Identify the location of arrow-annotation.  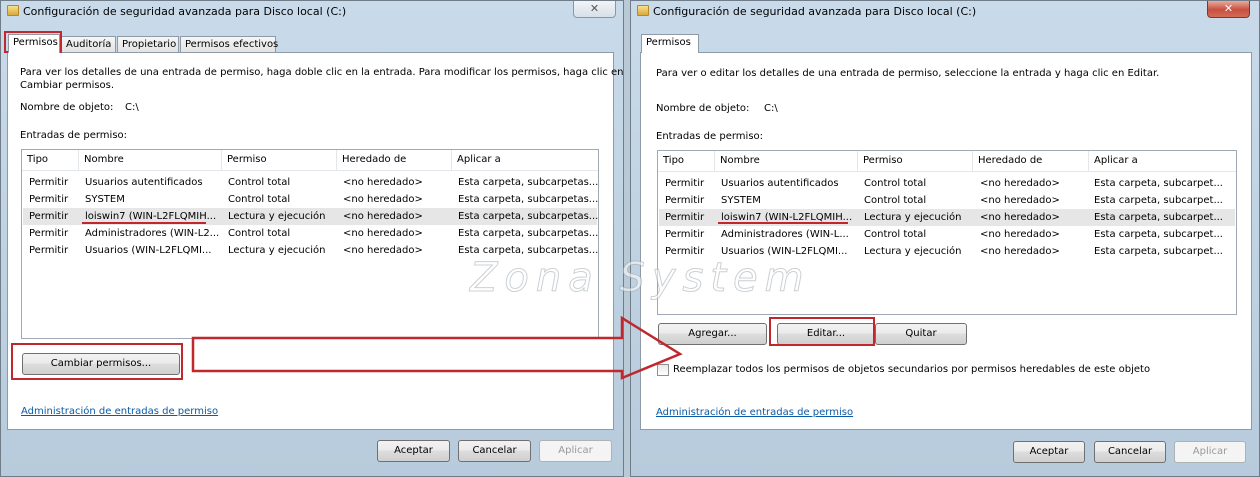
(437, 348).